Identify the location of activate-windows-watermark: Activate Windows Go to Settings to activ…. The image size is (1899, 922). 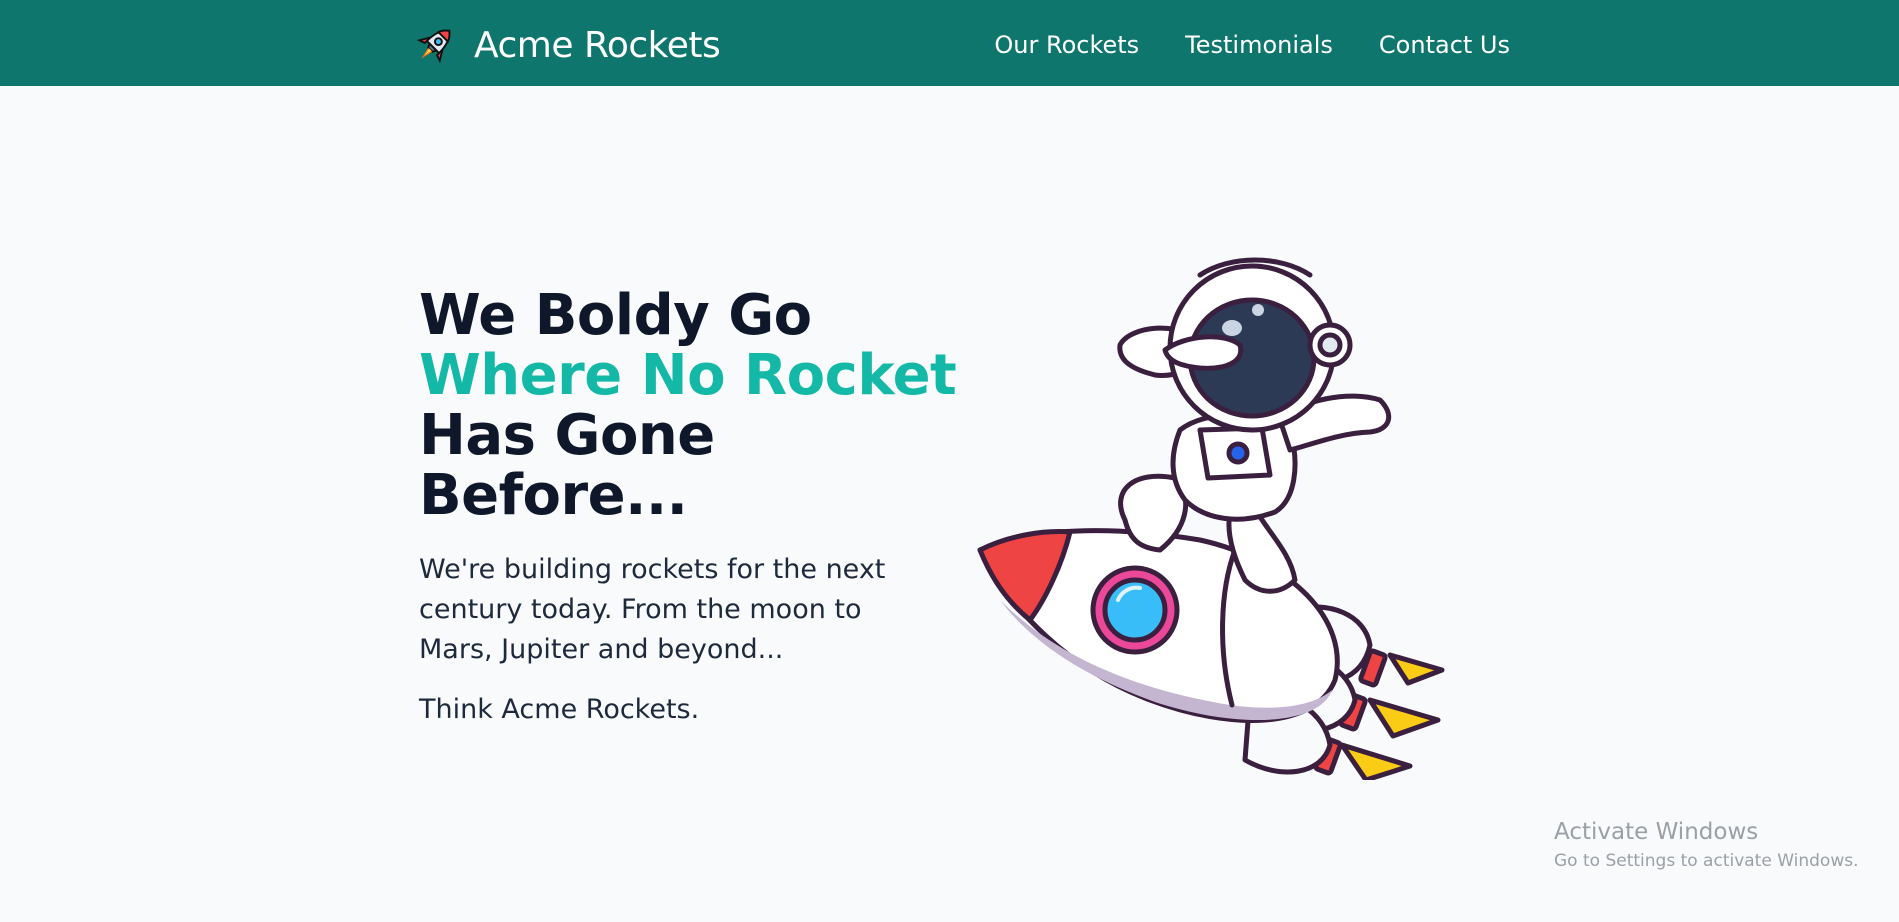
(1706, 845).